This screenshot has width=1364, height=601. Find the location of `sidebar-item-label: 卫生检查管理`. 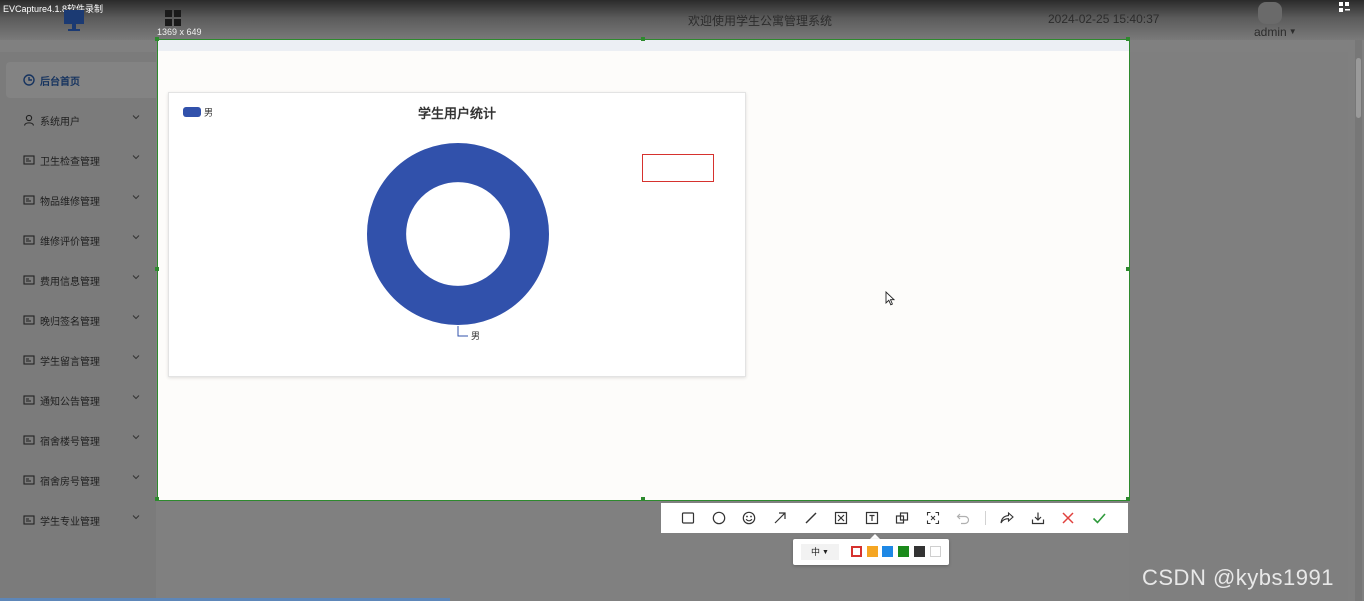

sidebar-item-label: 卫生检查管理 is located at coordinates (70, 162).